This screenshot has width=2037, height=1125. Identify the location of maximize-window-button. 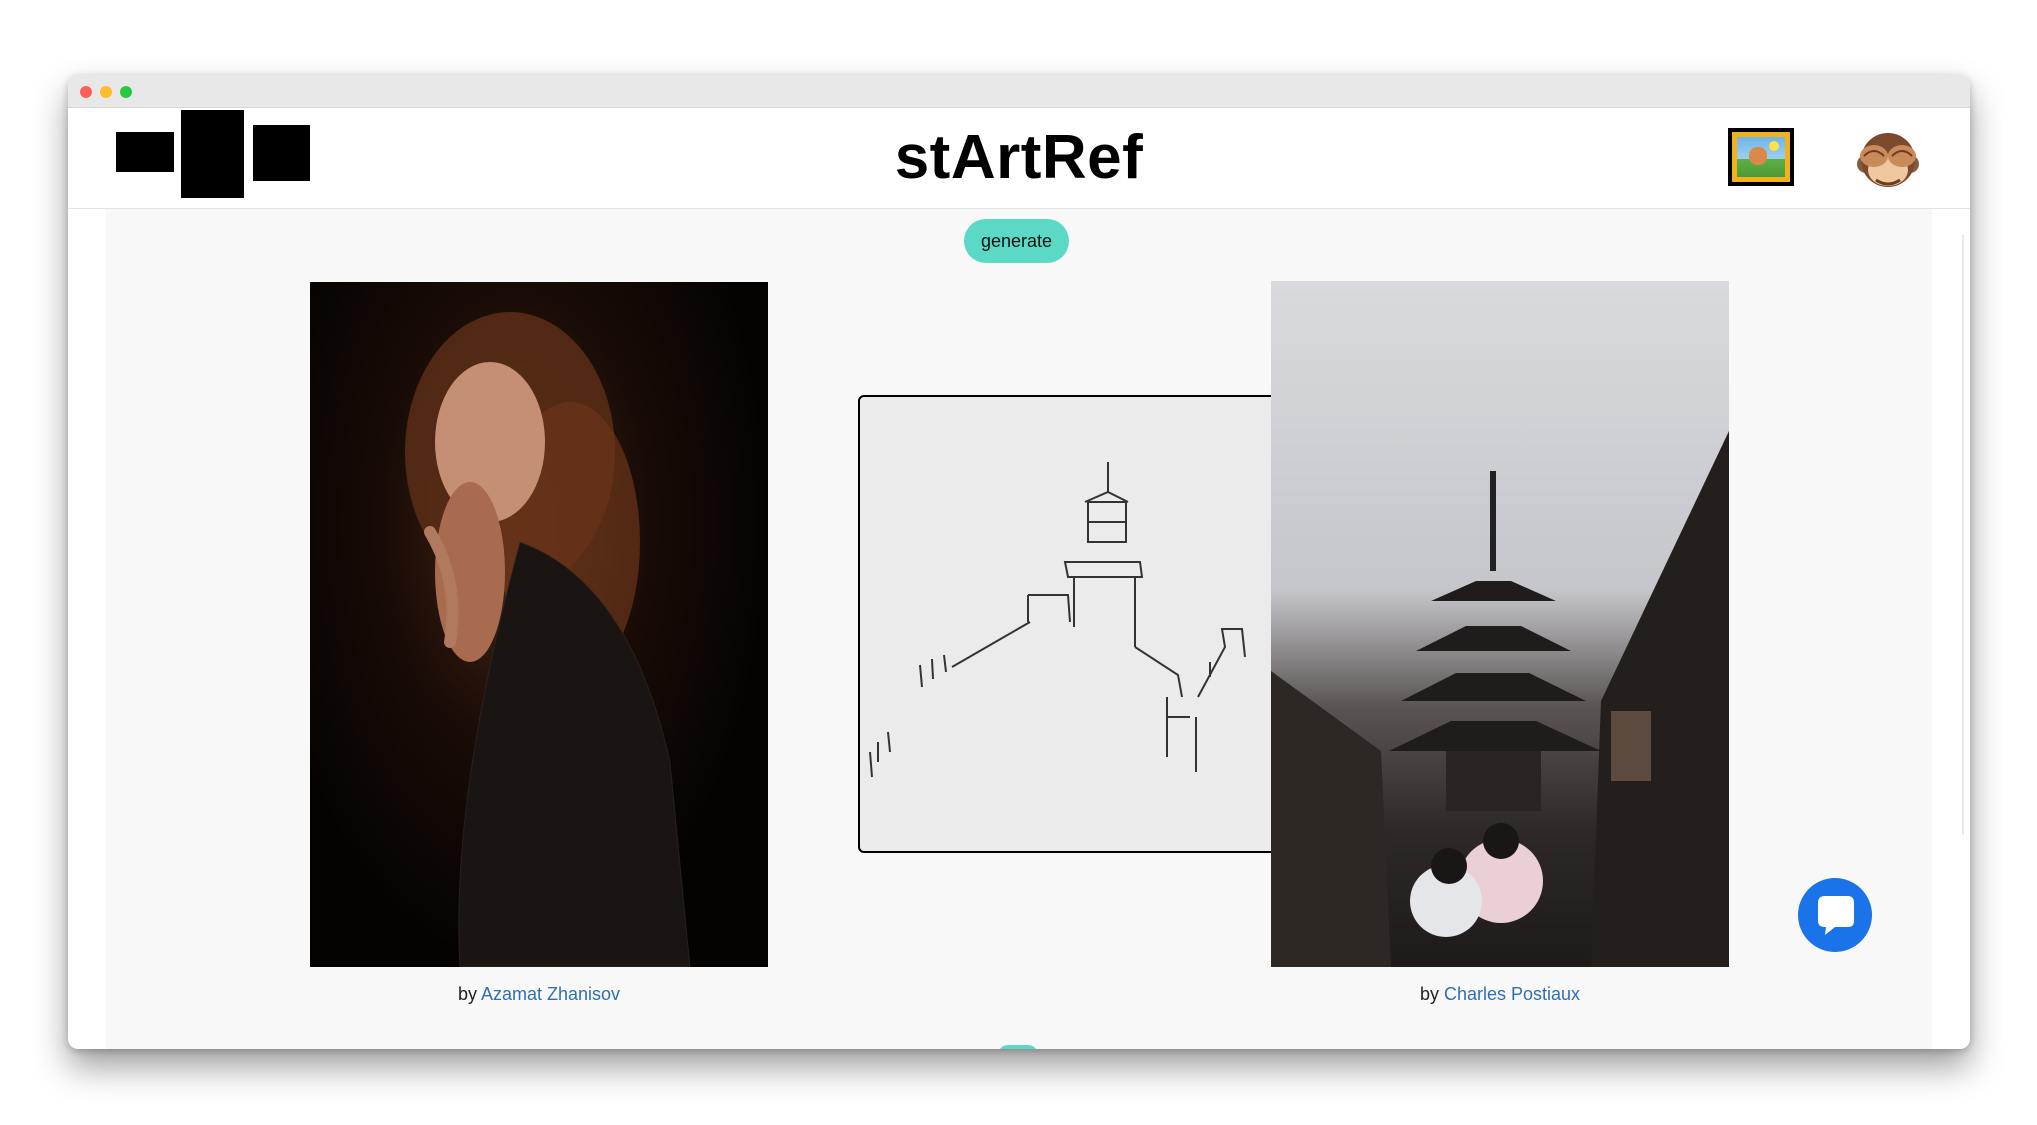
(126, 92).